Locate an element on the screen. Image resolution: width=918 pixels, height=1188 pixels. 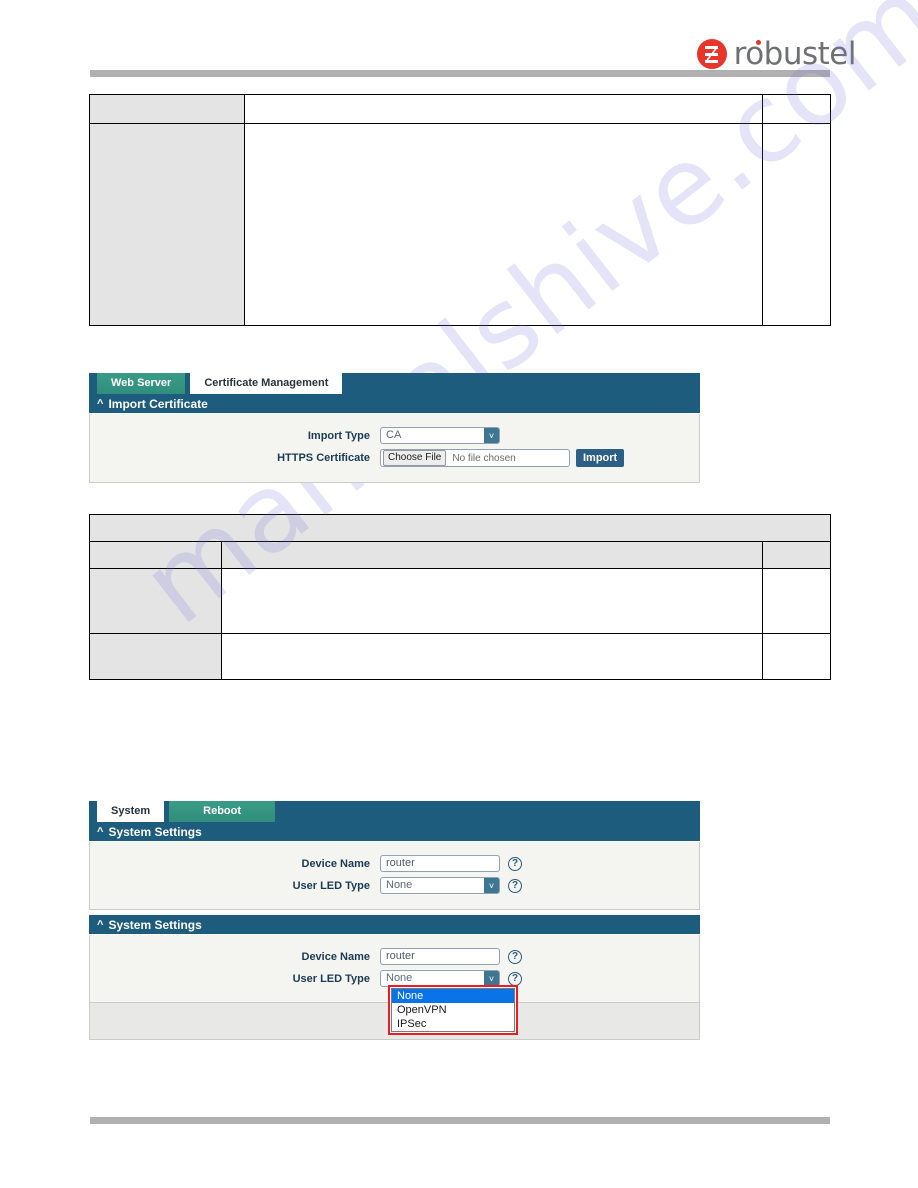
robustel-logo-icon is located at coordinates (711, 54).